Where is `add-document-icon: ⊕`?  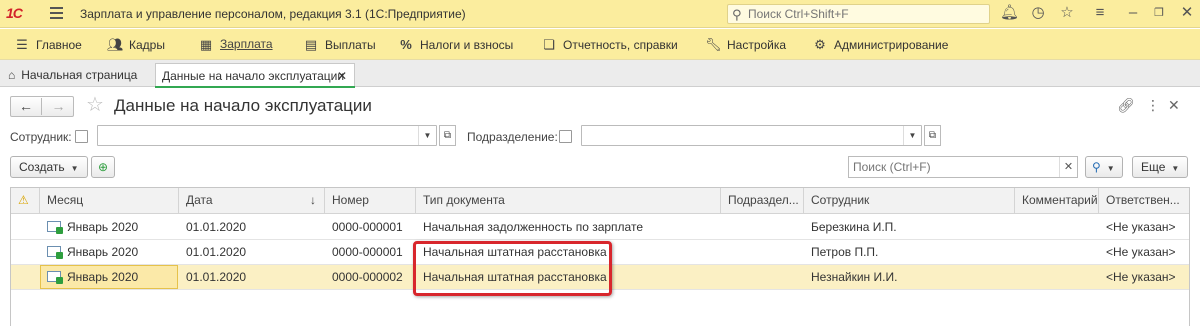
add-document-icon: ⊕ is located at coordinates (103, 167).